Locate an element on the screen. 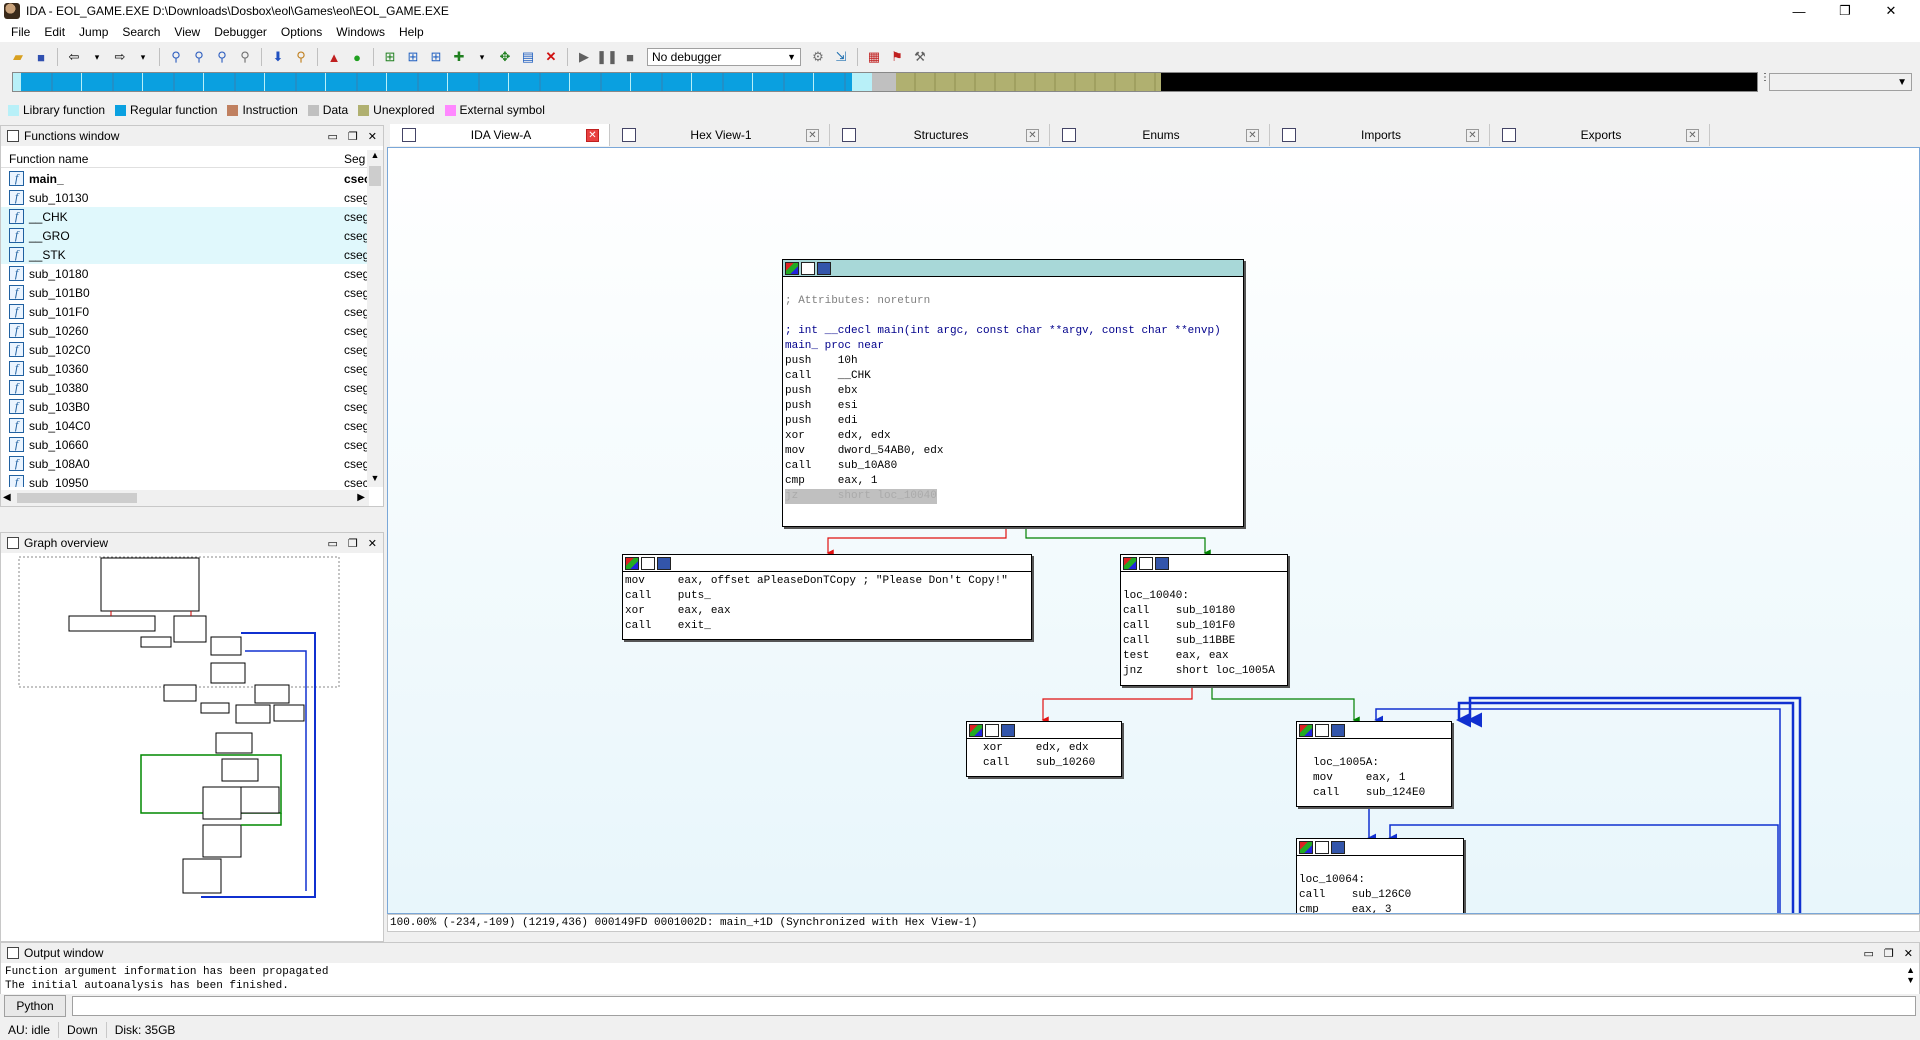  scroll-right-icon: ▶ is located at coordinates (361, 497).